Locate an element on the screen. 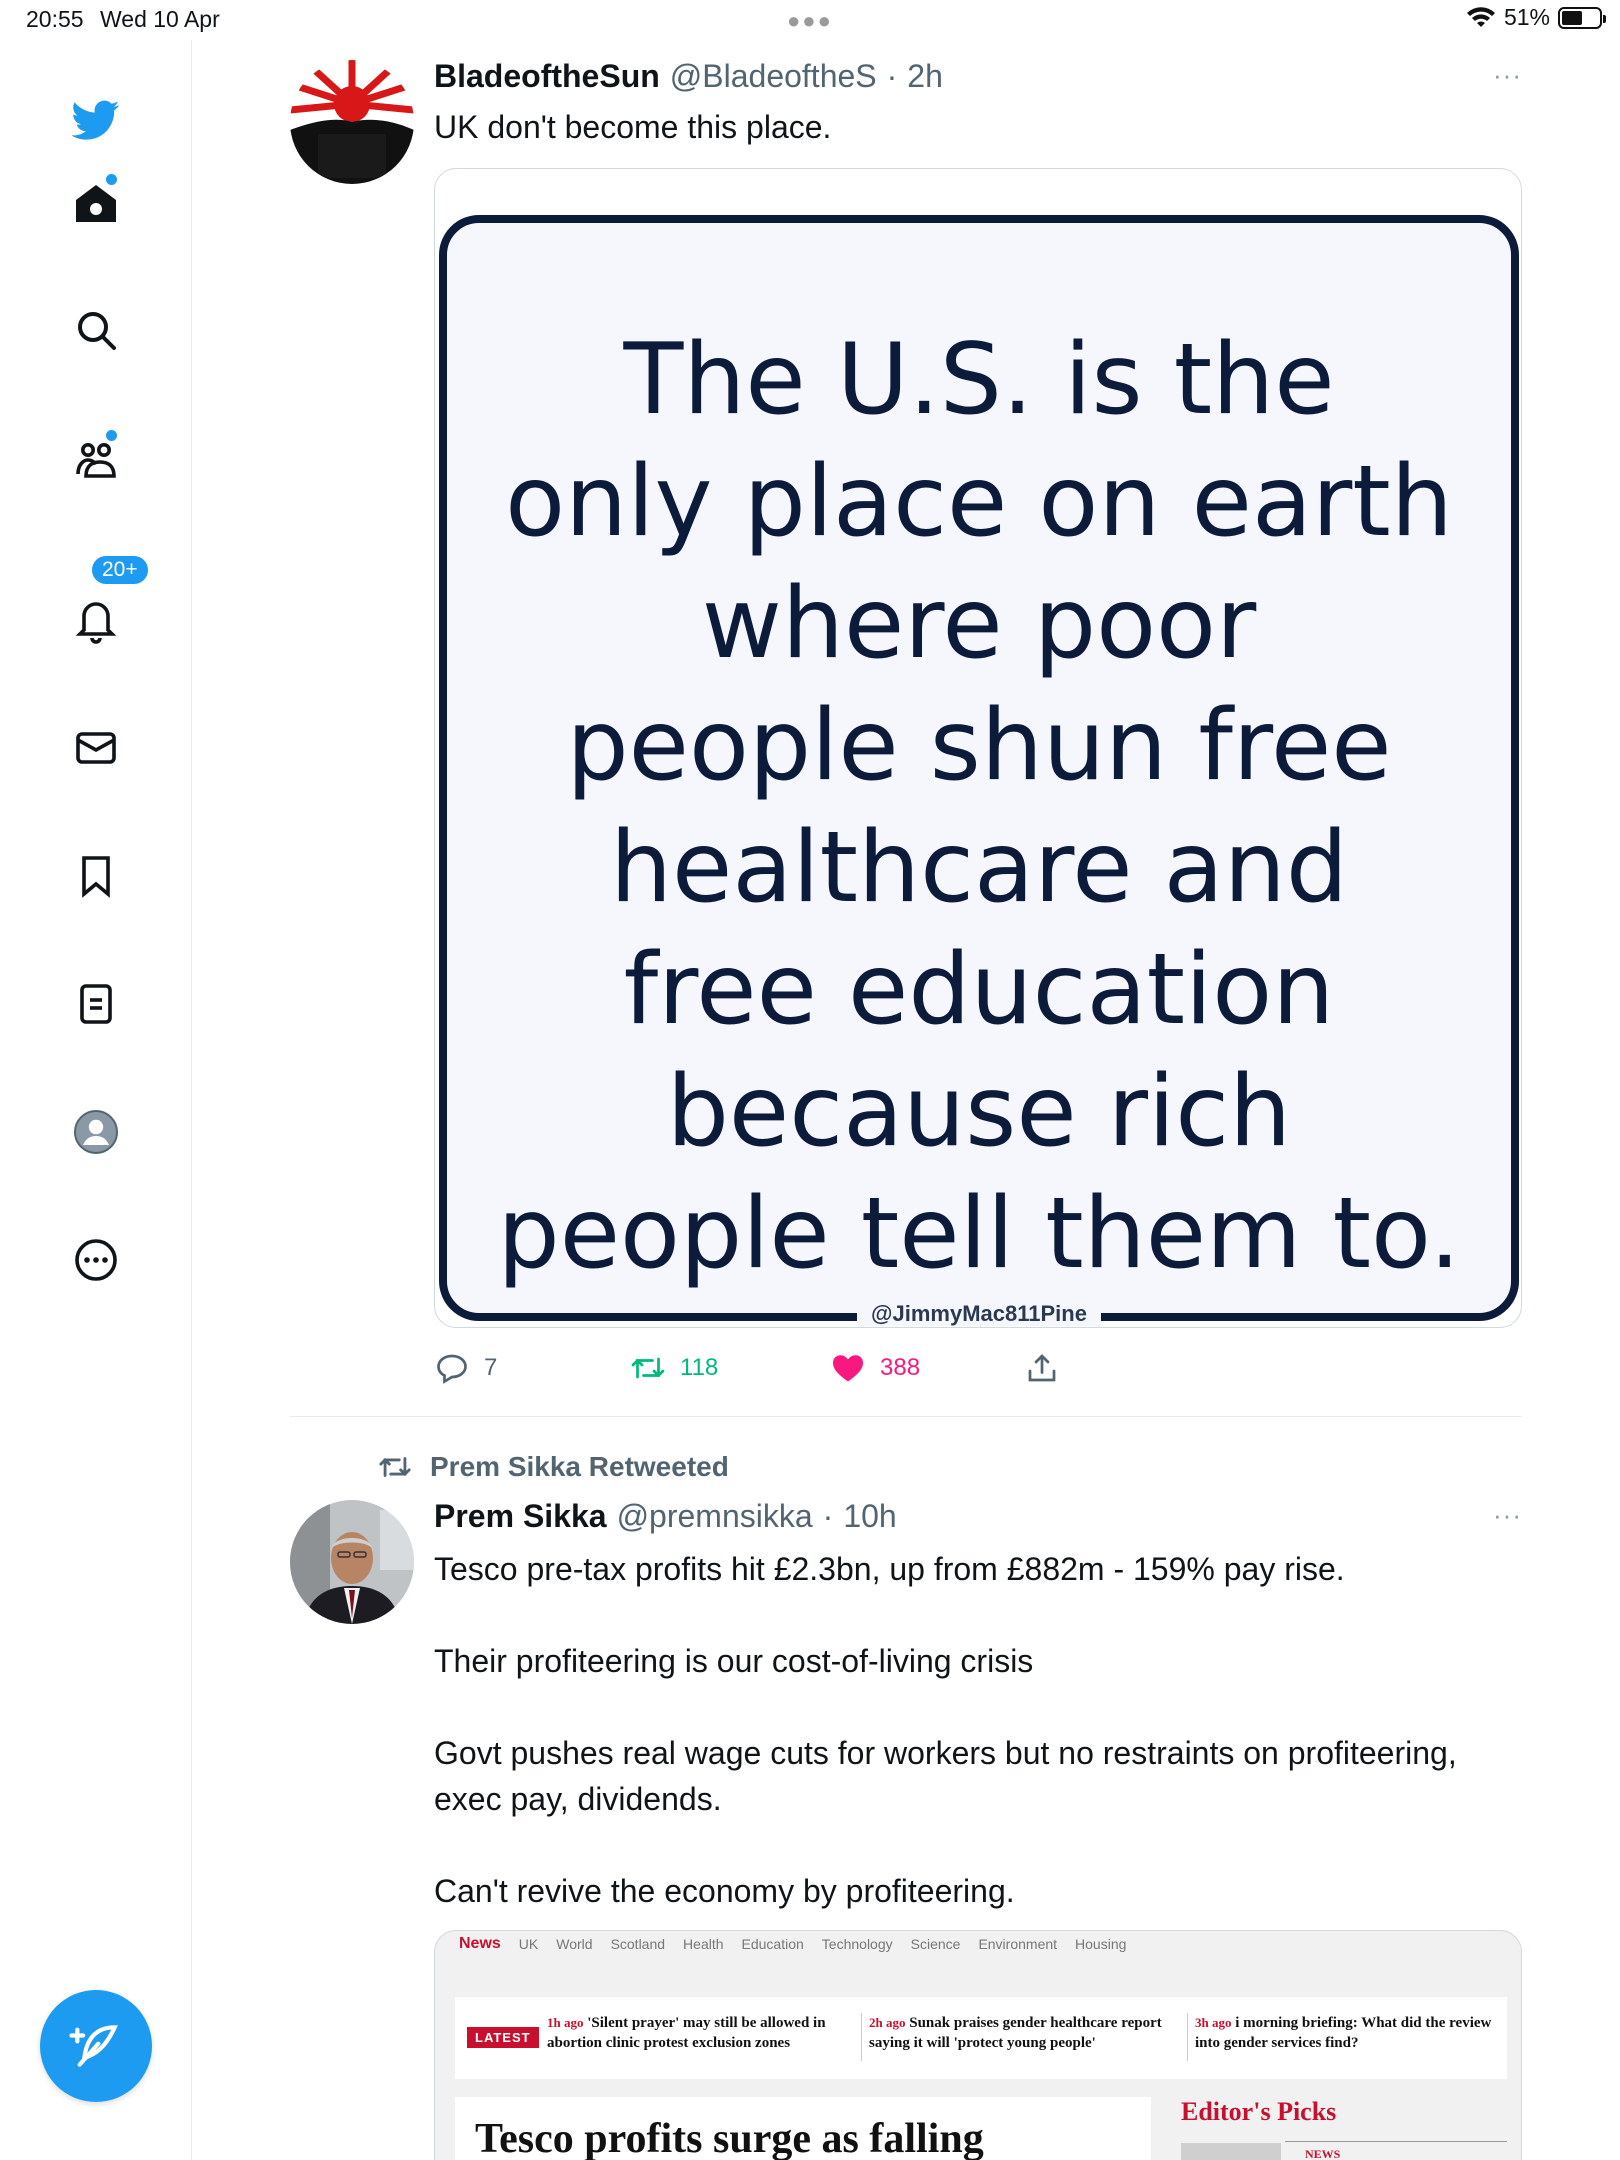  compose-feather-icon is located at coordinates (93, 2046).